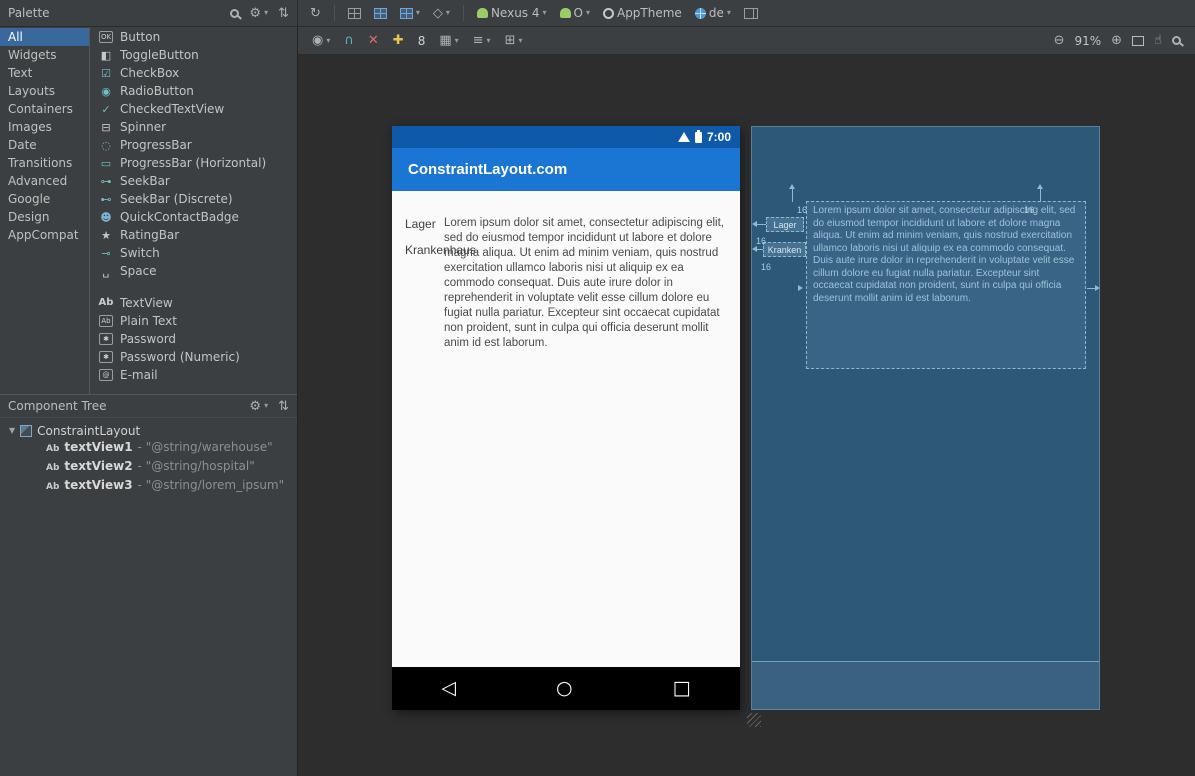 The height and width of the screenshot is (776, 1195). Describe the element at coordinates (441, 13) in the screenshot. I see `variant-selector: ◇ ▾` at that location.